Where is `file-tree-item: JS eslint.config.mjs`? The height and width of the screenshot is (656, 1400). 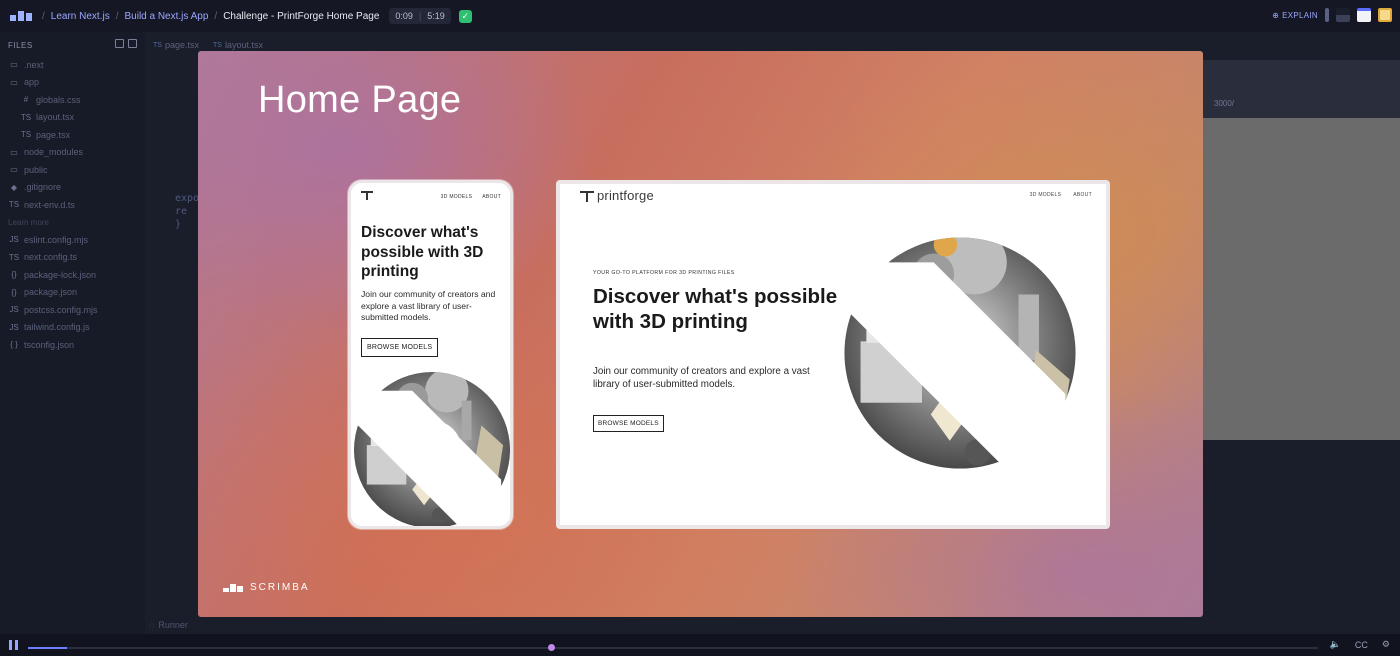
file-tree-item: JS eslint.config.mjs is located at coordinates (72, 240).